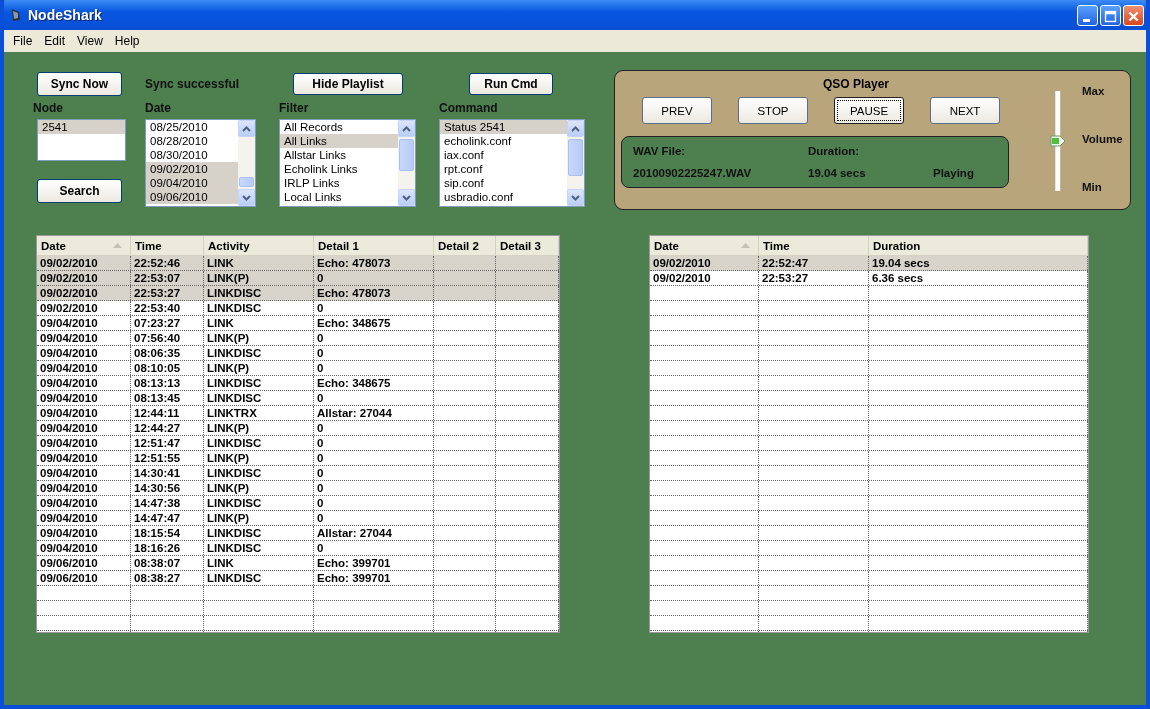 This screenshot has height=709, width=1150. What do you see at coordinates (298, 563) in the screenshot?
I see `table-row: 09/06/2010 08:38:07 LINK Echo: 399701` at bounding box center [298, 563].